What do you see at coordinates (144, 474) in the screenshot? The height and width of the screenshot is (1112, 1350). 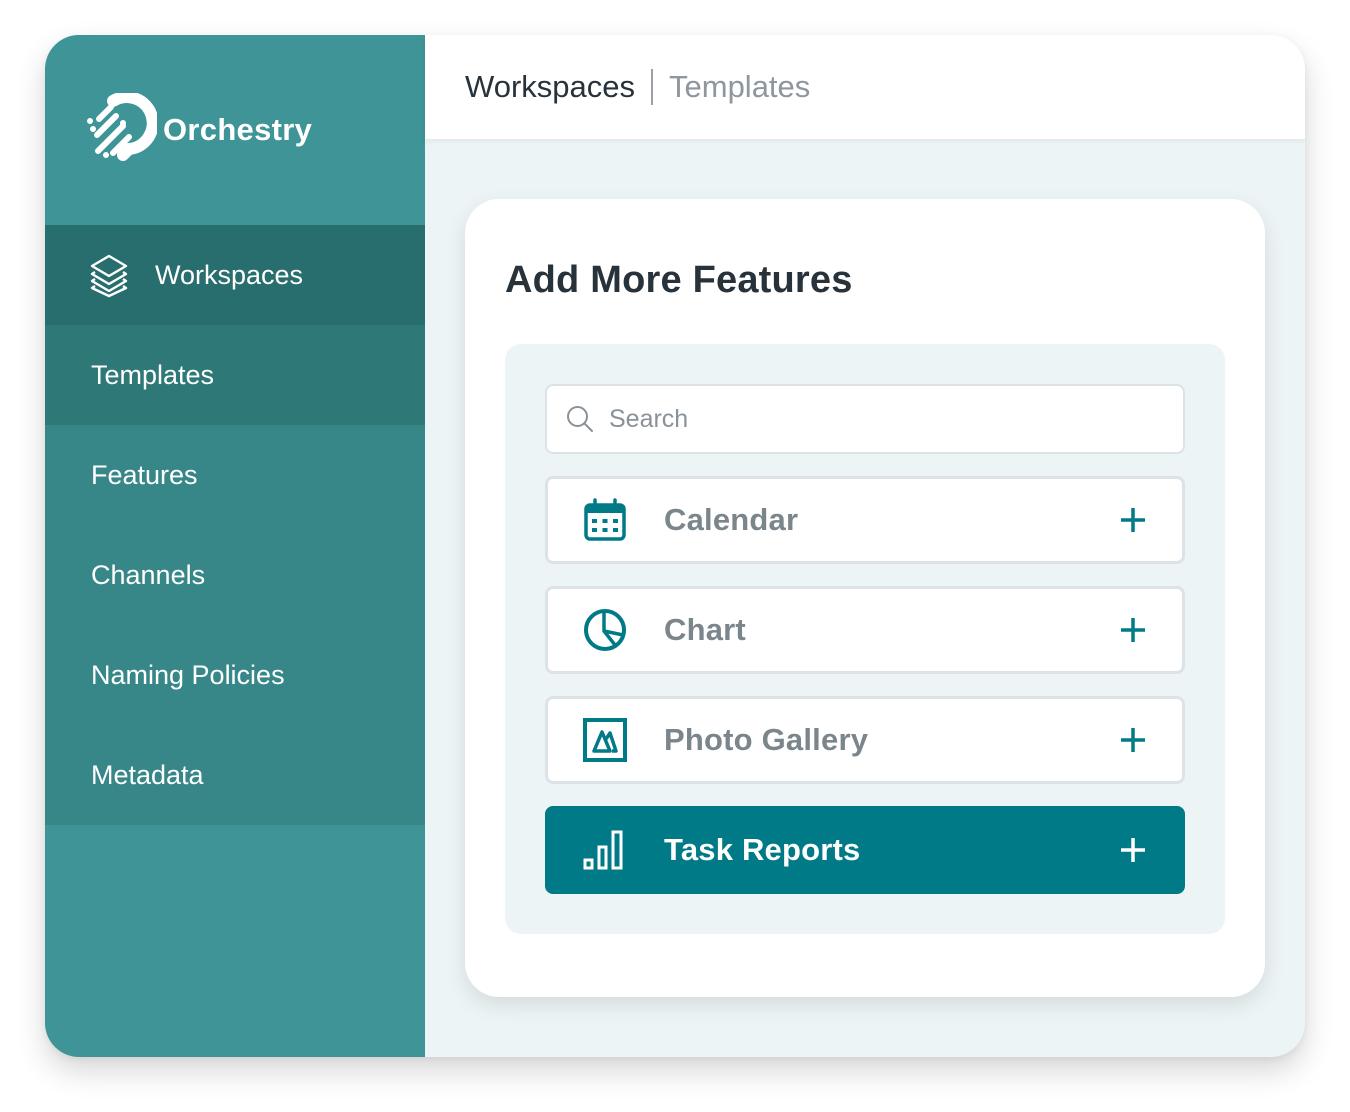 I see `sidebar-item-label: Features` at bounding box center [144, 474].